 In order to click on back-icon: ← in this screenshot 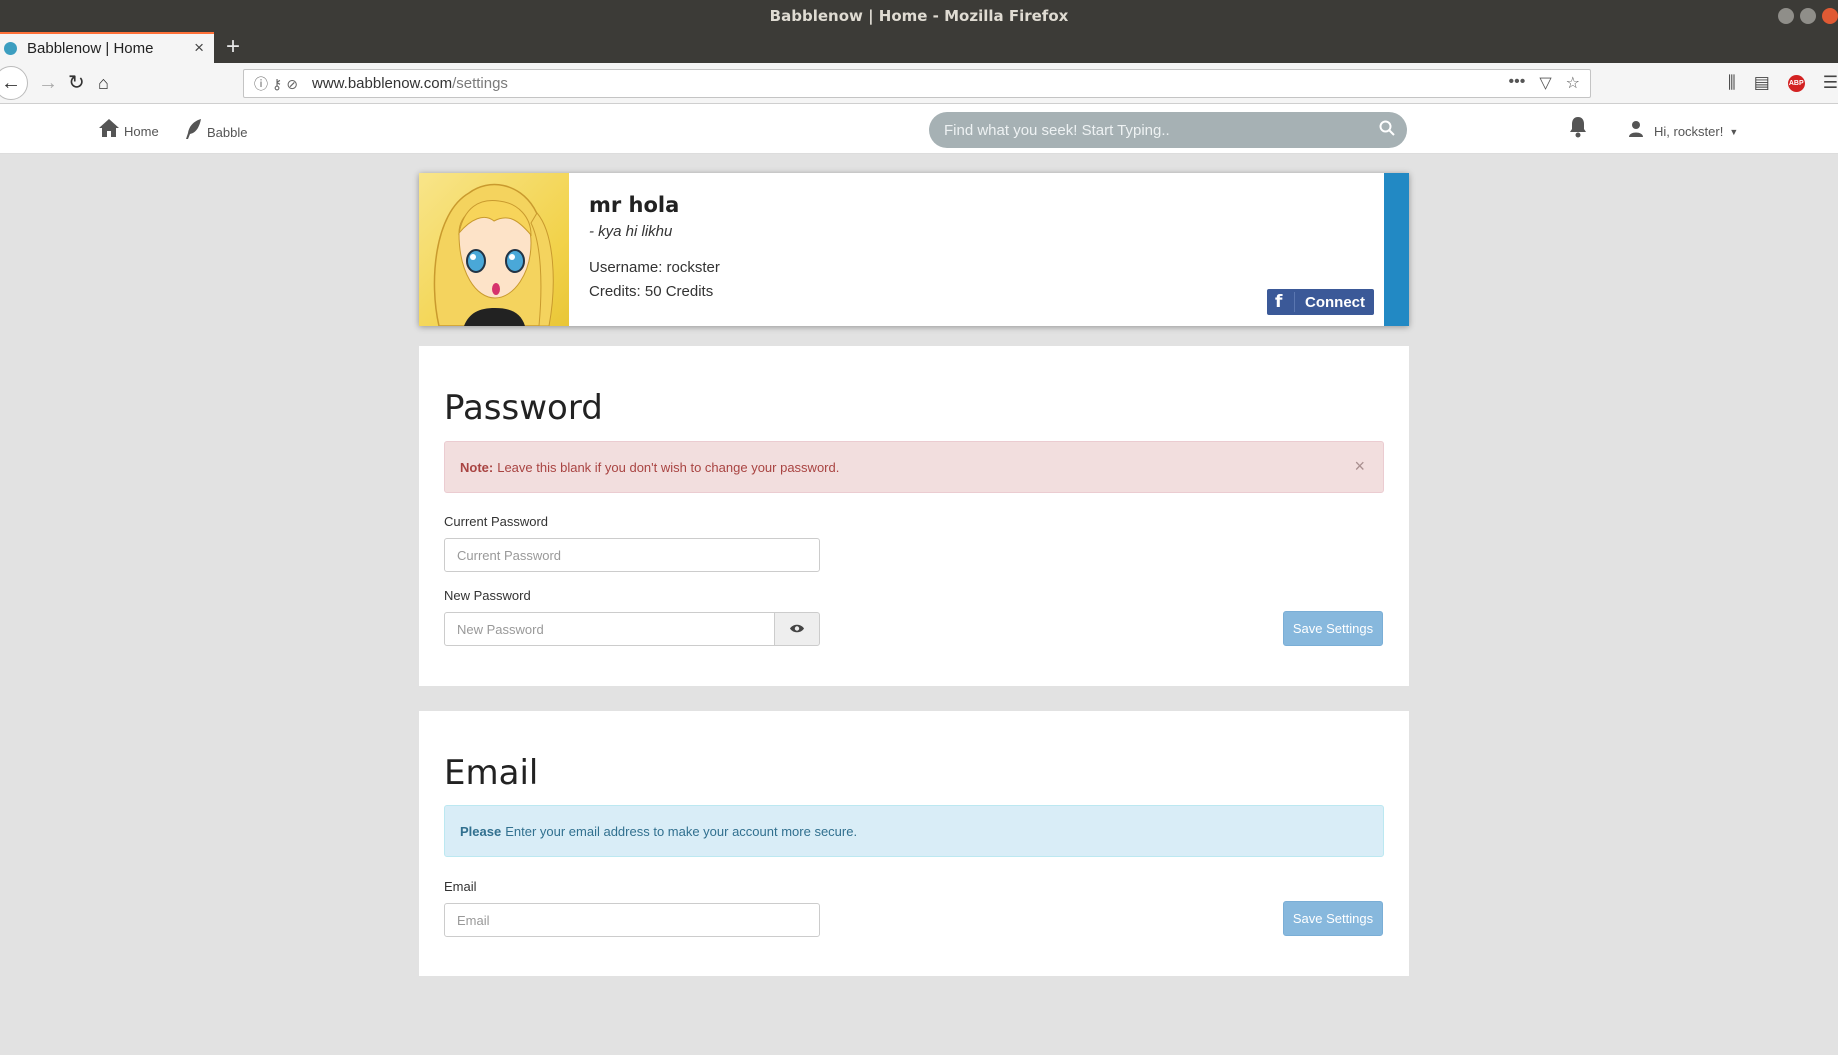, I will do `click(14, 83)`.